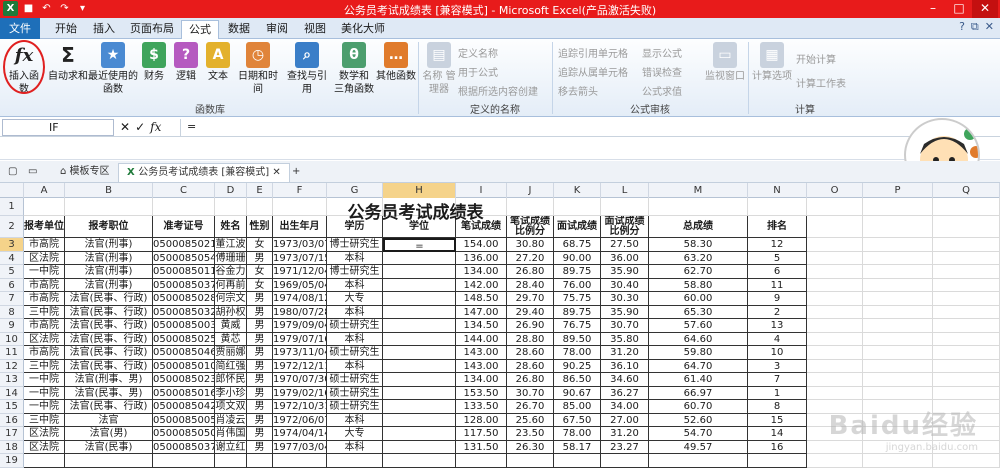  I want to click on table-cell: 3, so click(777, 366).